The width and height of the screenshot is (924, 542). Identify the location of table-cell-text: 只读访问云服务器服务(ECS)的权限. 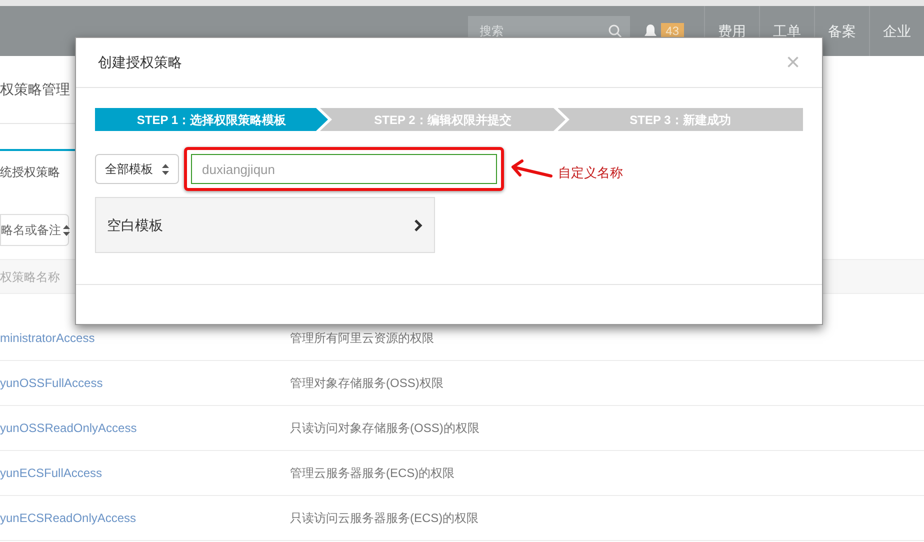
(384, 518).